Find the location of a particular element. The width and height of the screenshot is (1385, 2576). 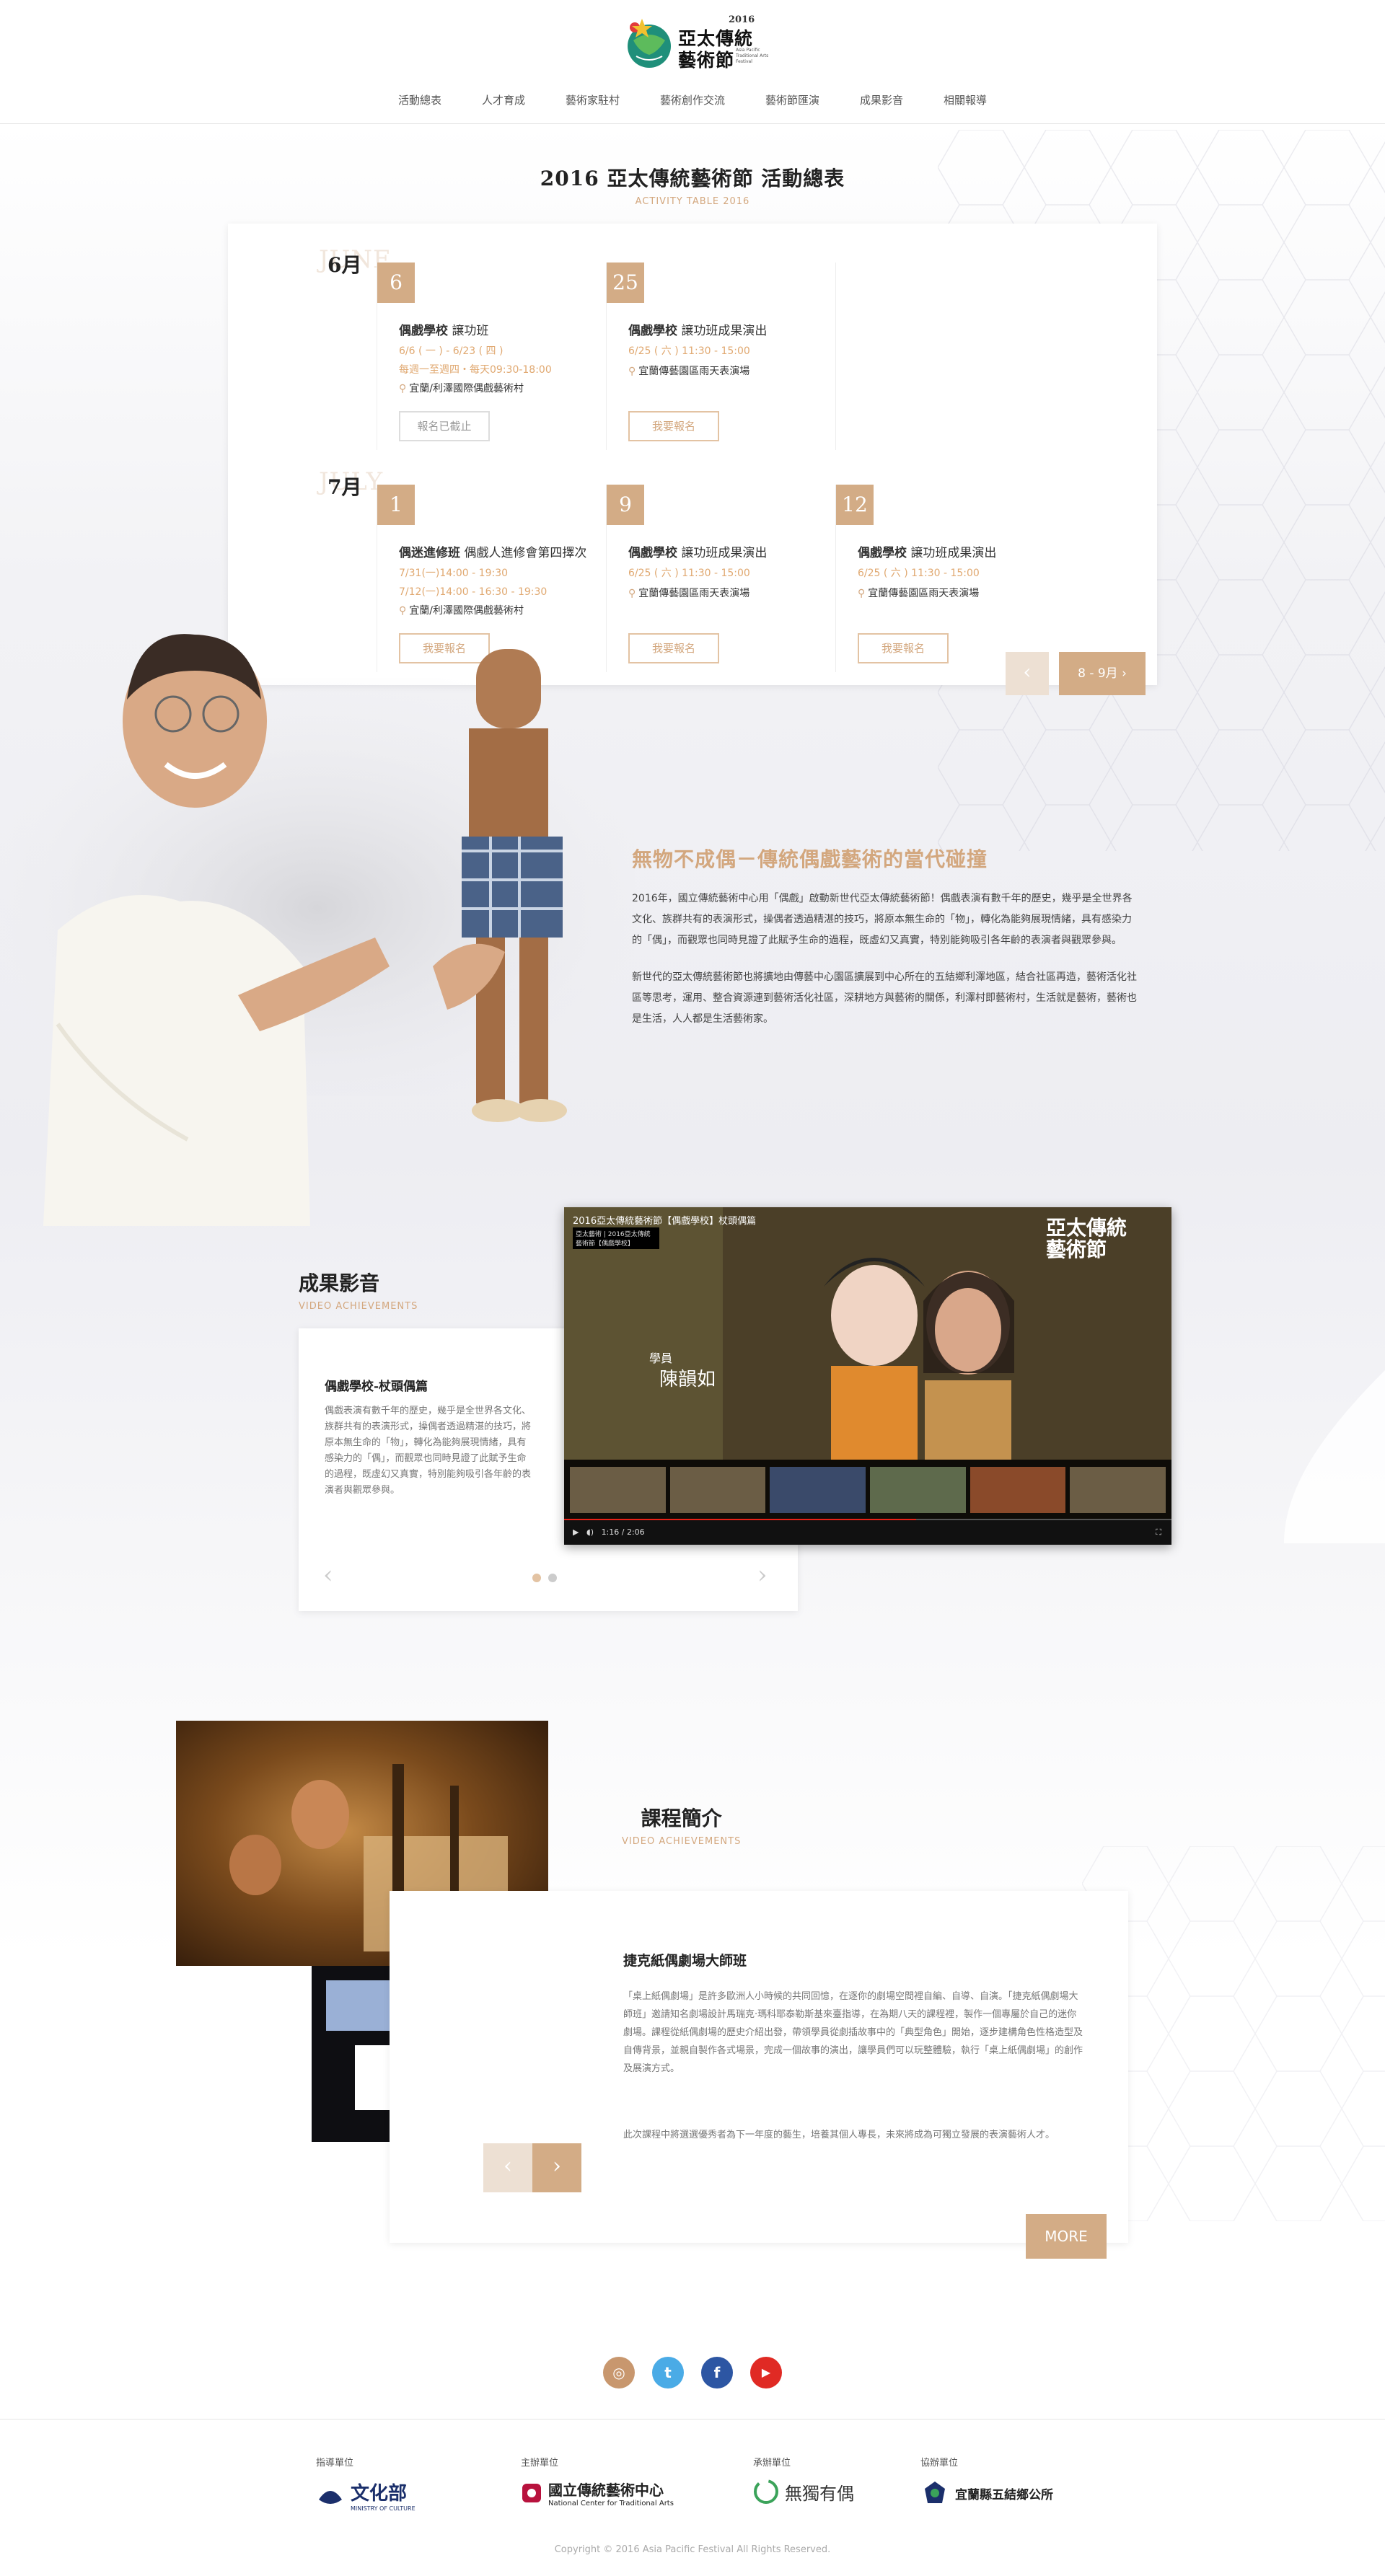

activity-section-title: 2016 亞太傳統藝術節 活動總表 ACTIVITY TABLE 2016 is located at coordinates (692, 185).